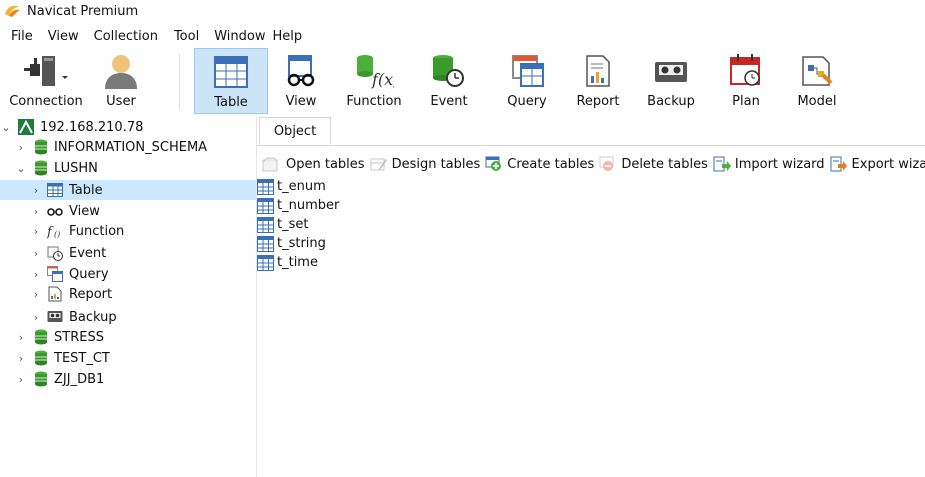  I want to click on user-button: User, so click(121, 81).